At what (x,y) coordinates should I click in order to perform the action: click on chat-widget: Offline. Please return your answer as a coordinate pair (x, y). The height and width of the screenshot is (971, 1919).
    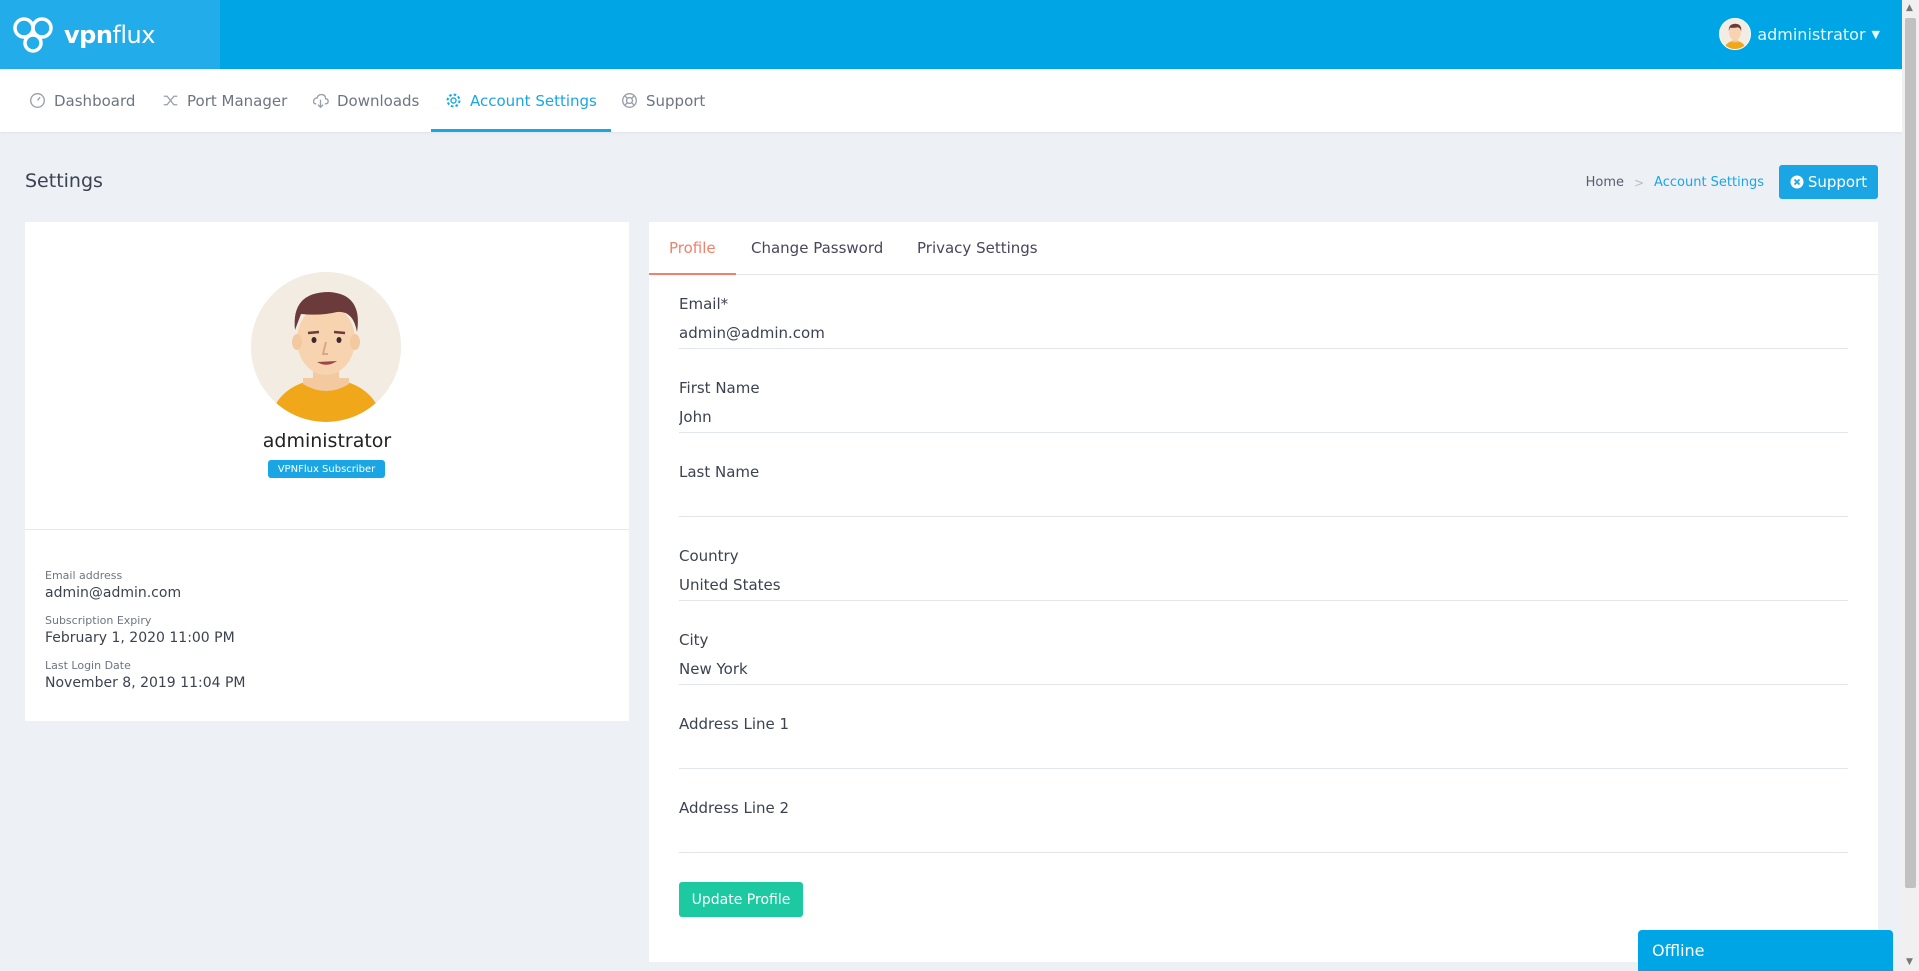
    Looking at the image, I should click on (1765, 950).